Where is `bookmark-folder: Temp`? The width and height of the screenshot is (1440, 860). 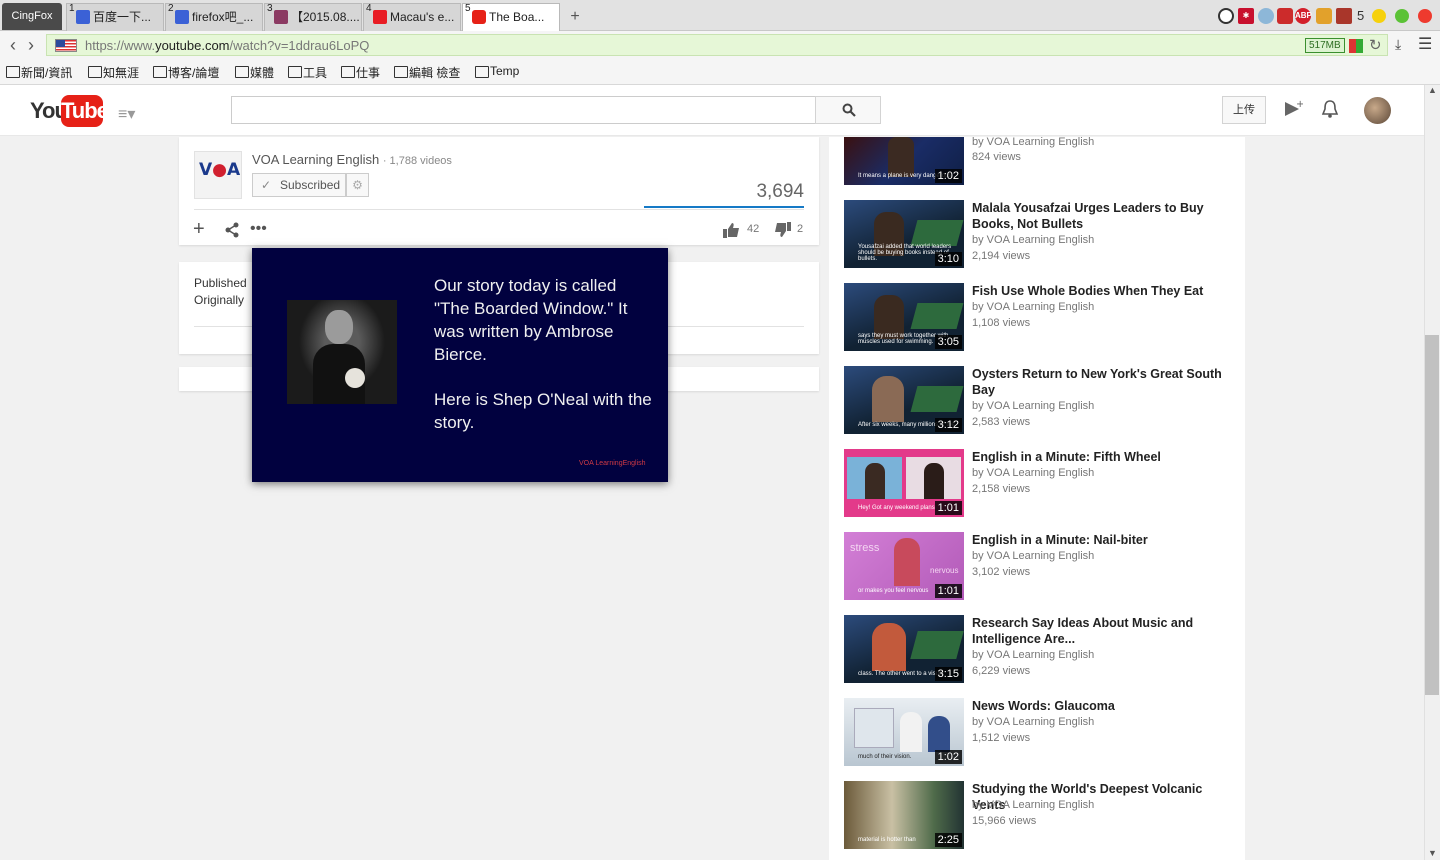
bookmark-folder: Temp is located at coordinates (496, 71).